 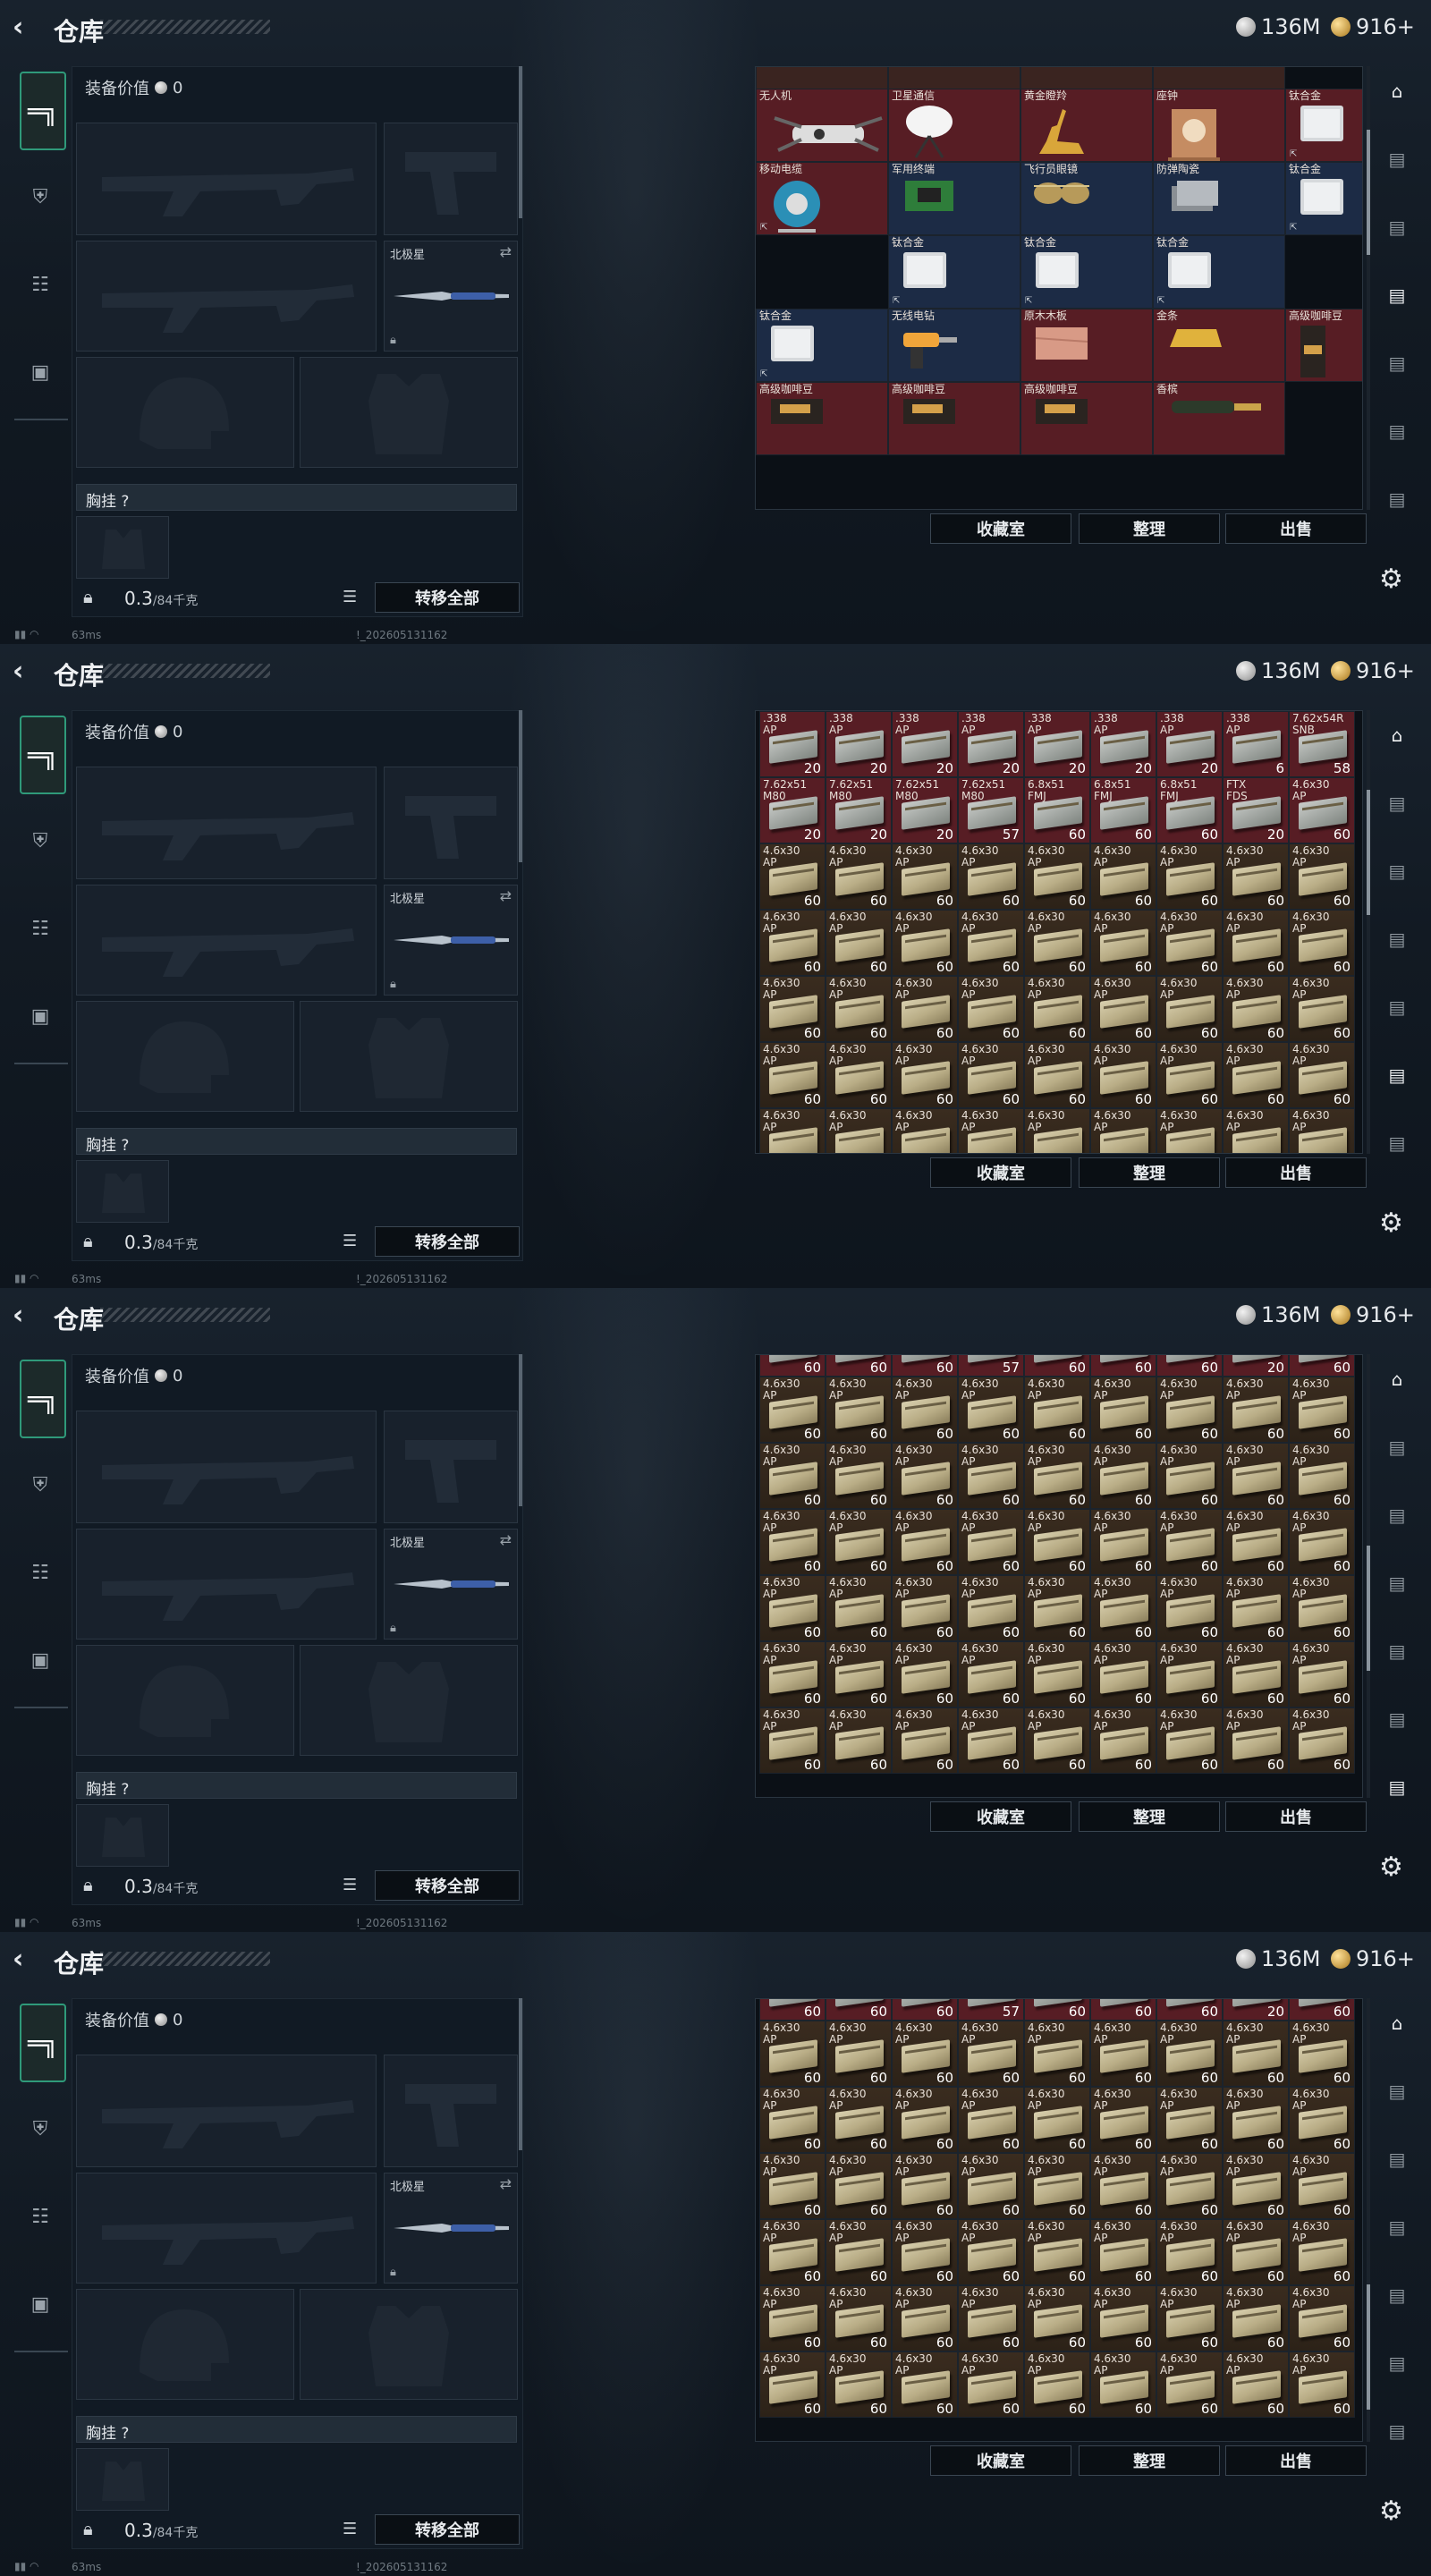 I want to click on gear-icon: ⚙, so click(x=1391, y=1867).